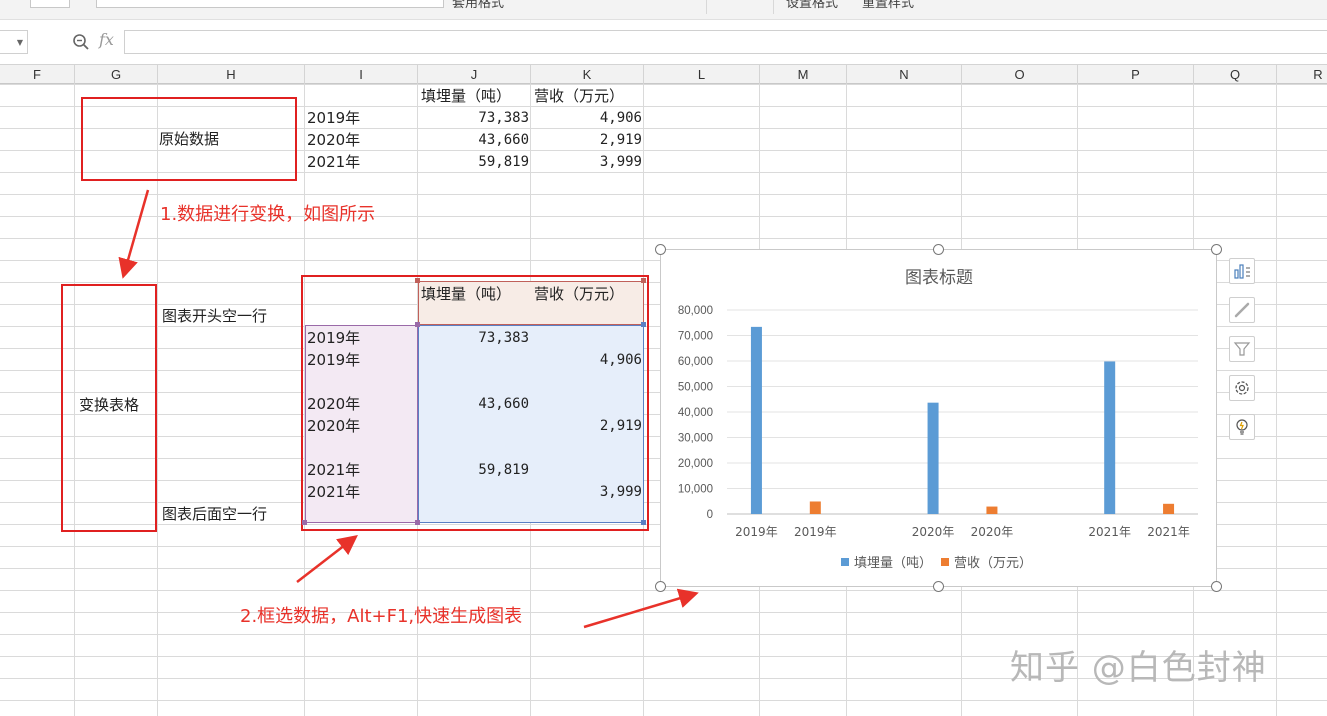 The image size is (1327, 716). Describe the element at coordinates (503, 140) in the screenshot. I see `orig-landfill-value: 43,660` at that location.